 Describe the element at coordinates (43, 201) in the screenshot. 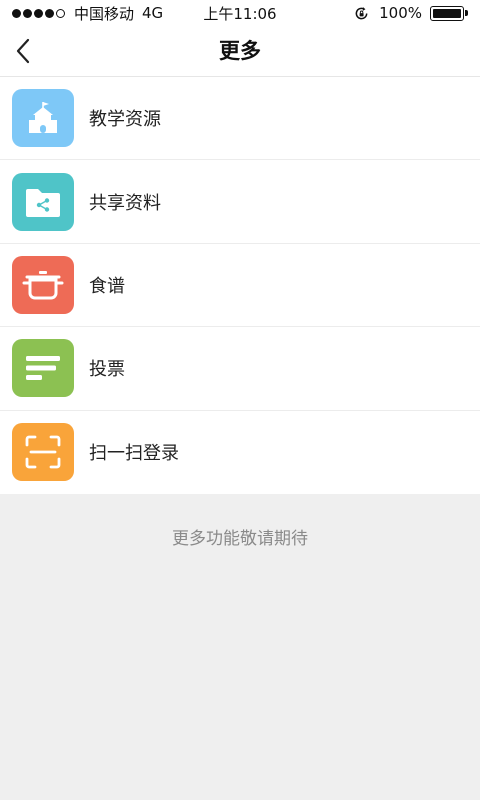

I see `shared-folder-icon` at that location.